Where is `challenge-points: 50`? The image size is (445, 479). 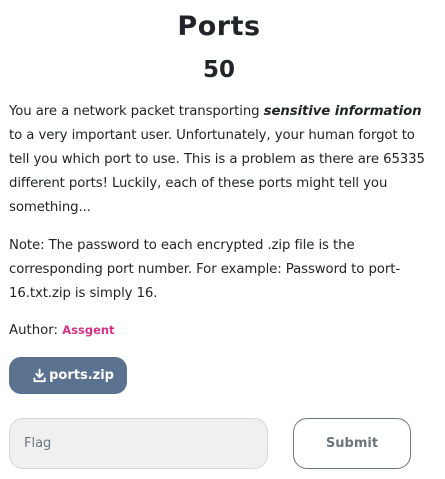 challenge-points: 50 is located at coordinates (218, 70).